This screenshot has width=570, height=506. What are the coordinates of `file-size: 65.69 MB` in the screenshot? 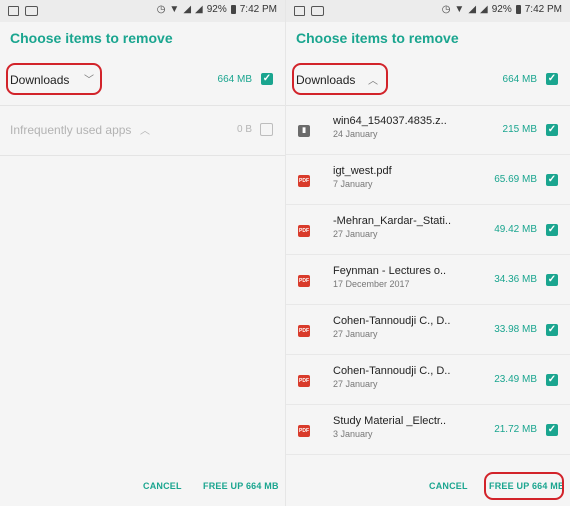 It's located at (515, 179).